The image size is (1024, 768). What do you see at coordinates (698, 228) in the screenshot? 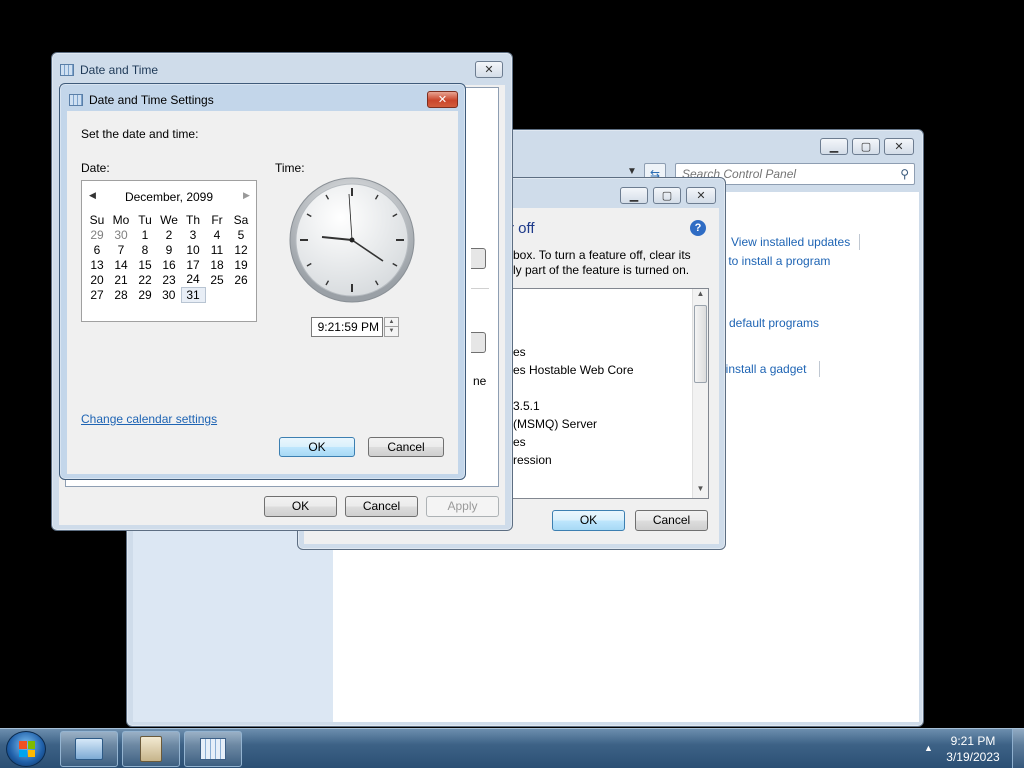
I see `help-icon: ?` at bounding box center [698, 228].